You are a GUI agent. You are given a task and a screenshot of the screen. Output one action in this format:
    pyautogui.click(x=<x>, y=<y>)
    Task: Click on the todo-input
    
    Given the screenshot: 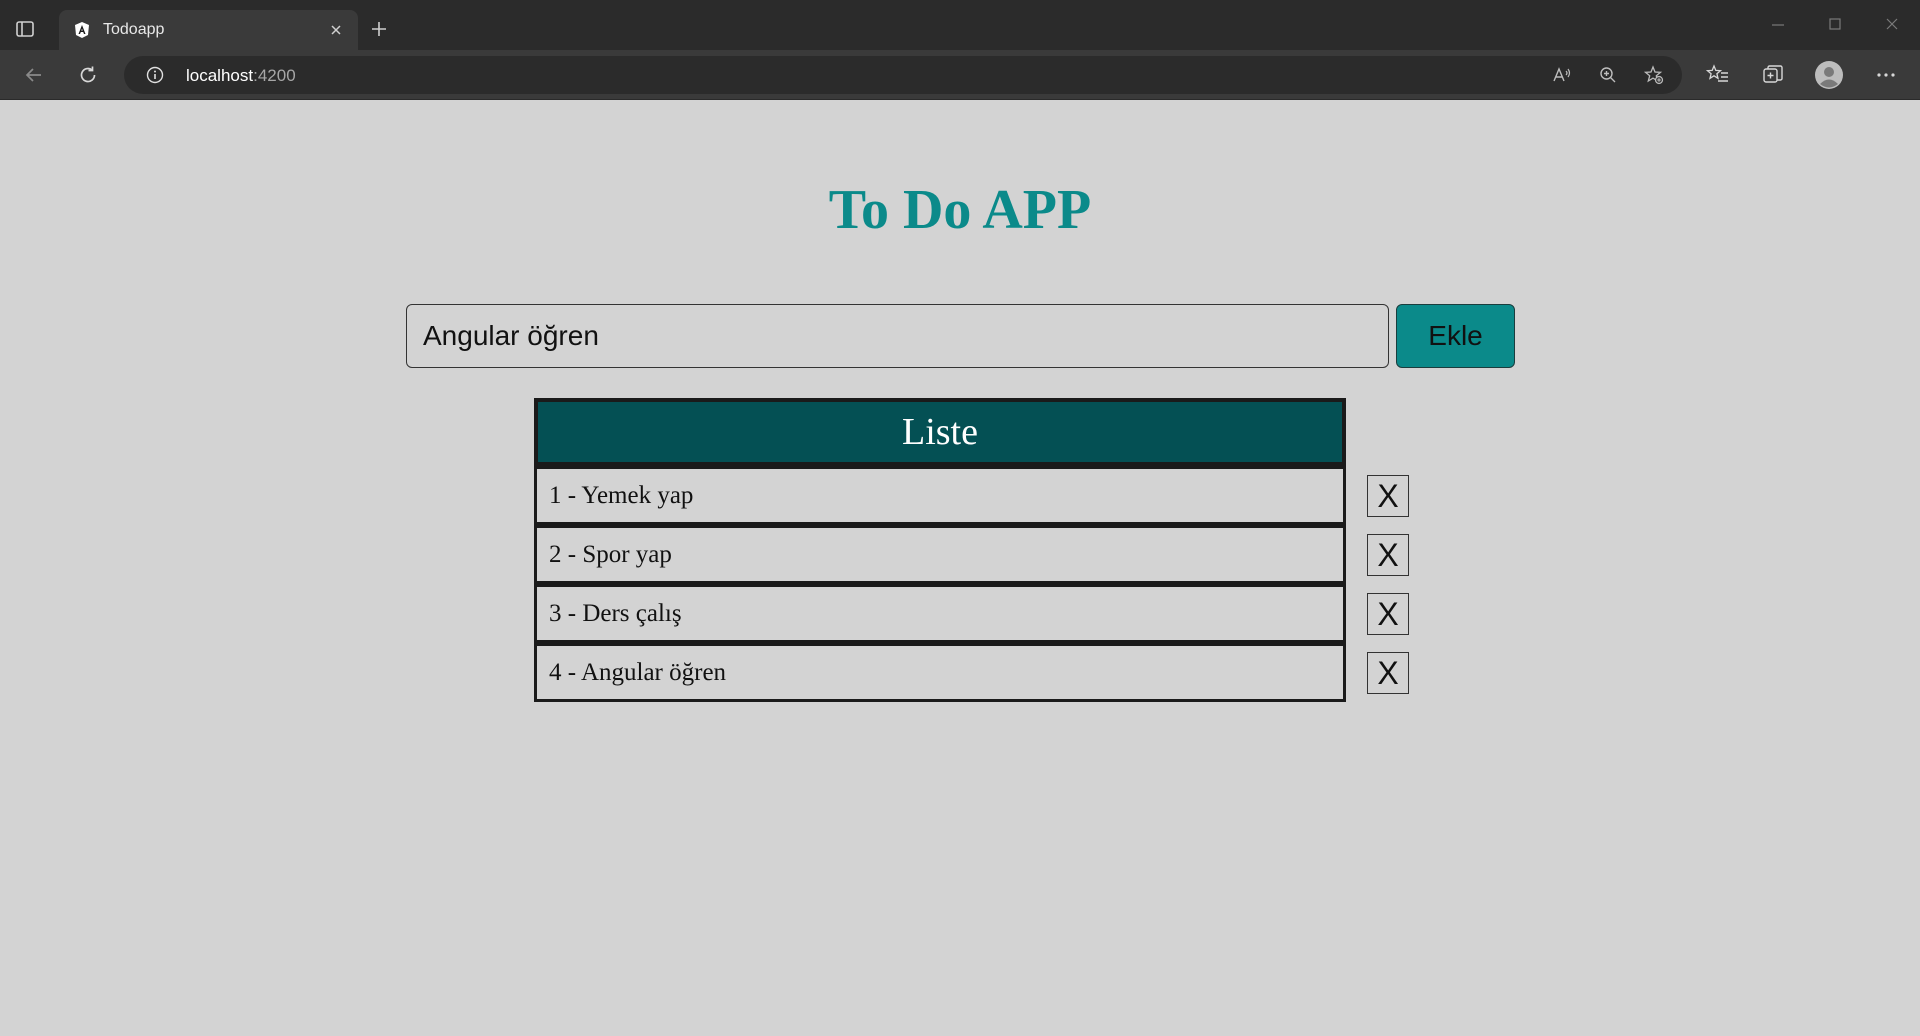 What is the action you would take?
    pyautogui.click(x=897, y=336)
    